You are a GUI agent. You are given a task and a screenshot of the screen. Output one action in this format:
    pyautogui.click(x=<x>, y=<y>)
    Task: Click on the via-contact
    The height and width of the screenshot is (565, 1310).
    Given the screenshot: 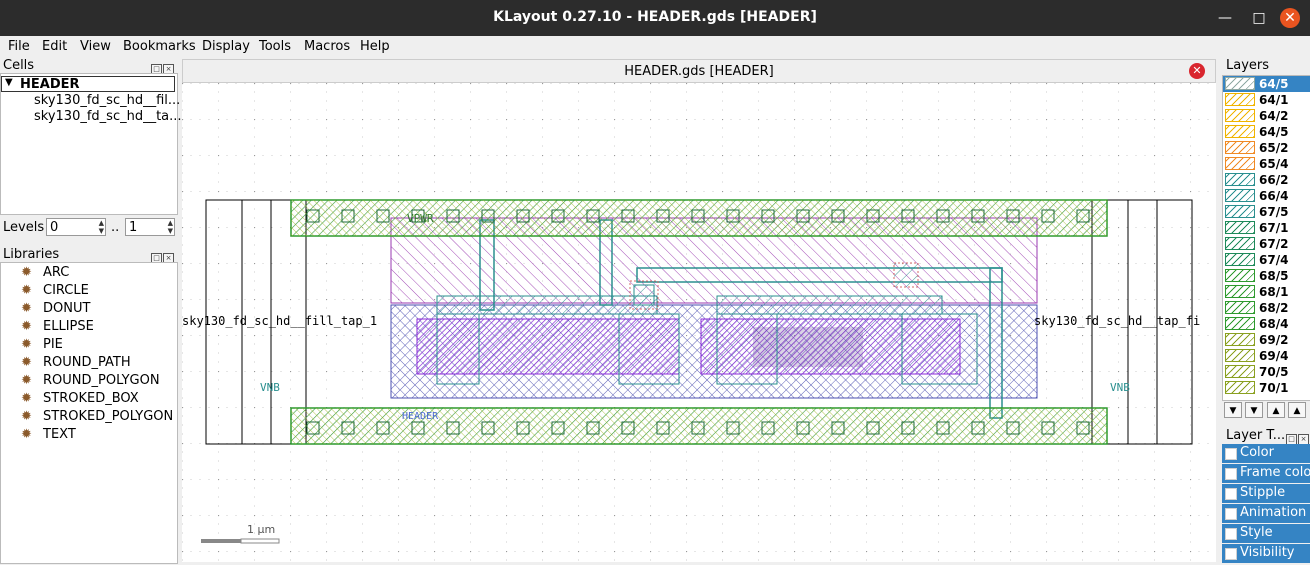 What is the action you would take?
    pyautogui.click(x=644, y=295)
    